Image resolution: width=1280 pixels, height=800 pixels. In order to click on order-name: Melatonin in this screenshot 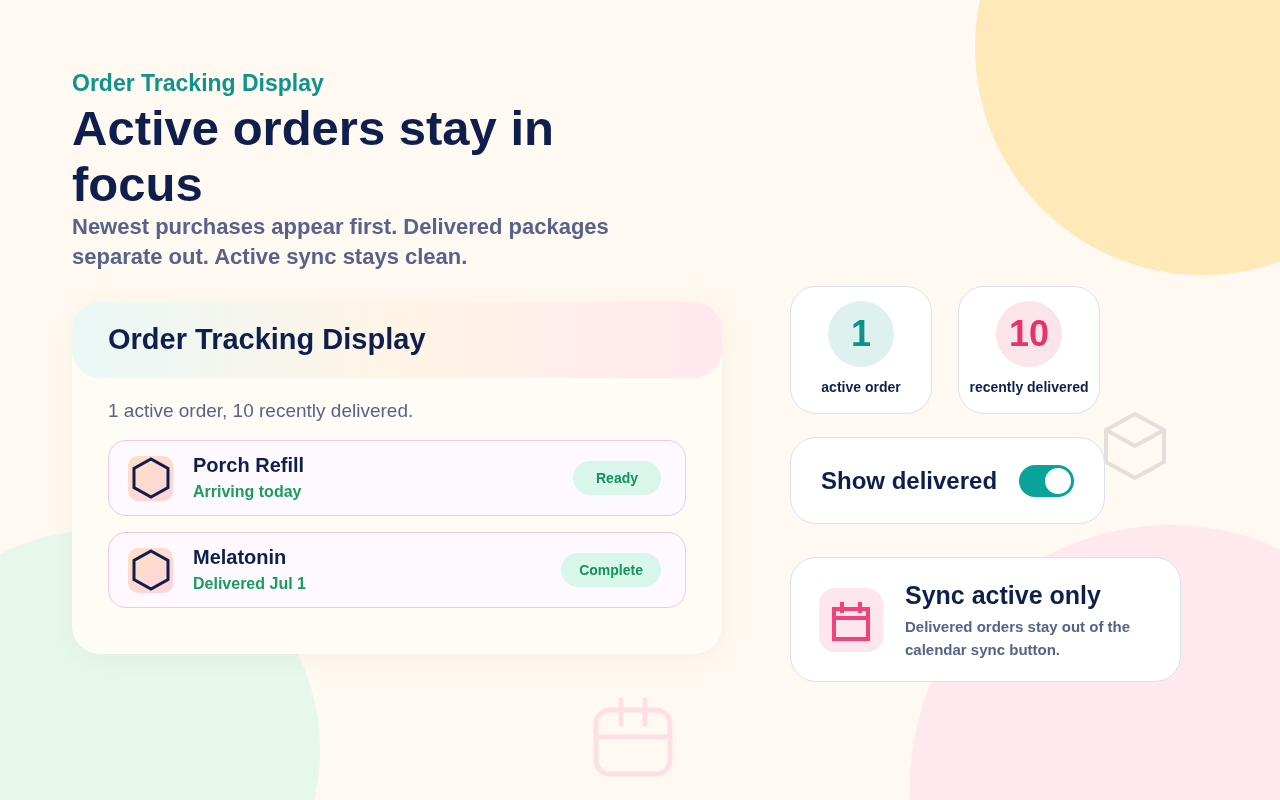, I will do `click(240, 557)`.